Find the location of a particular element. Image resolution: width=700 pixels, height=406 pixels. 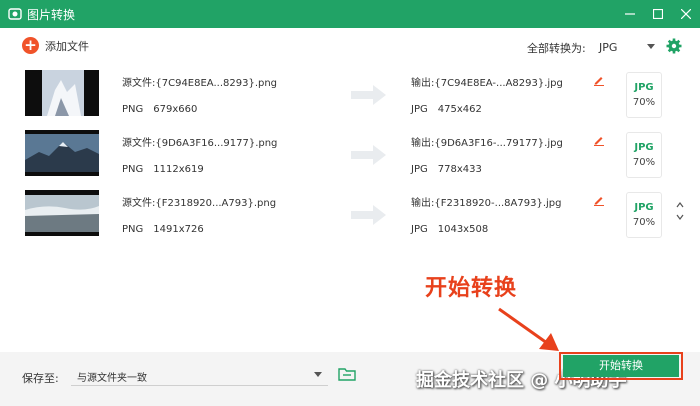

add-file-label: 添加文件 is located at coordinates (67, 46).